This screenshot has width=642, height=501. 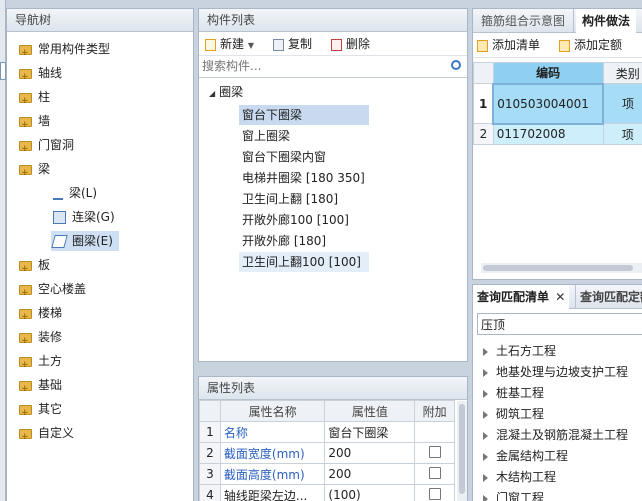 What do you see at coordinates (77, 193) in the screenshot?
I see `nav-subitem-beam-l: 梁(L)` at bounding box center [77, 193].